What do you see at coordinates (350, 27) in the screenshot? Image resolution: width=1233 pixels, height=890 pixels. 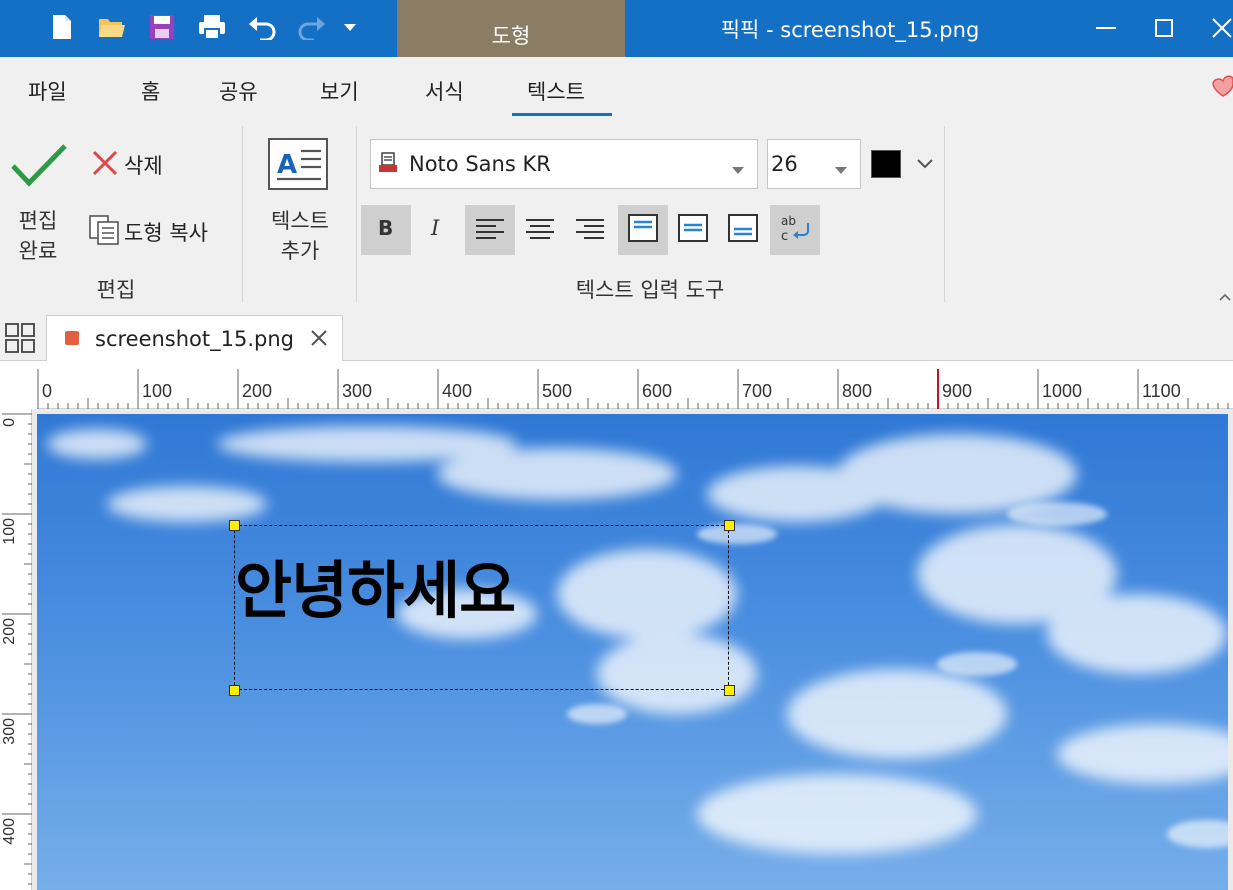 I see `quick-access-dropdown-icon` at bounding box center [350, 27].